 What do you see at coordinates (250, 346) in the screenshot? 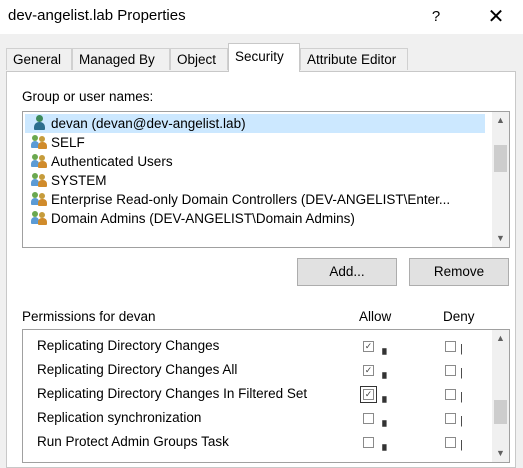
I see `permission-row: Replicating Directory Changes ✓ ▗ |` at bounding box center [250, 346].